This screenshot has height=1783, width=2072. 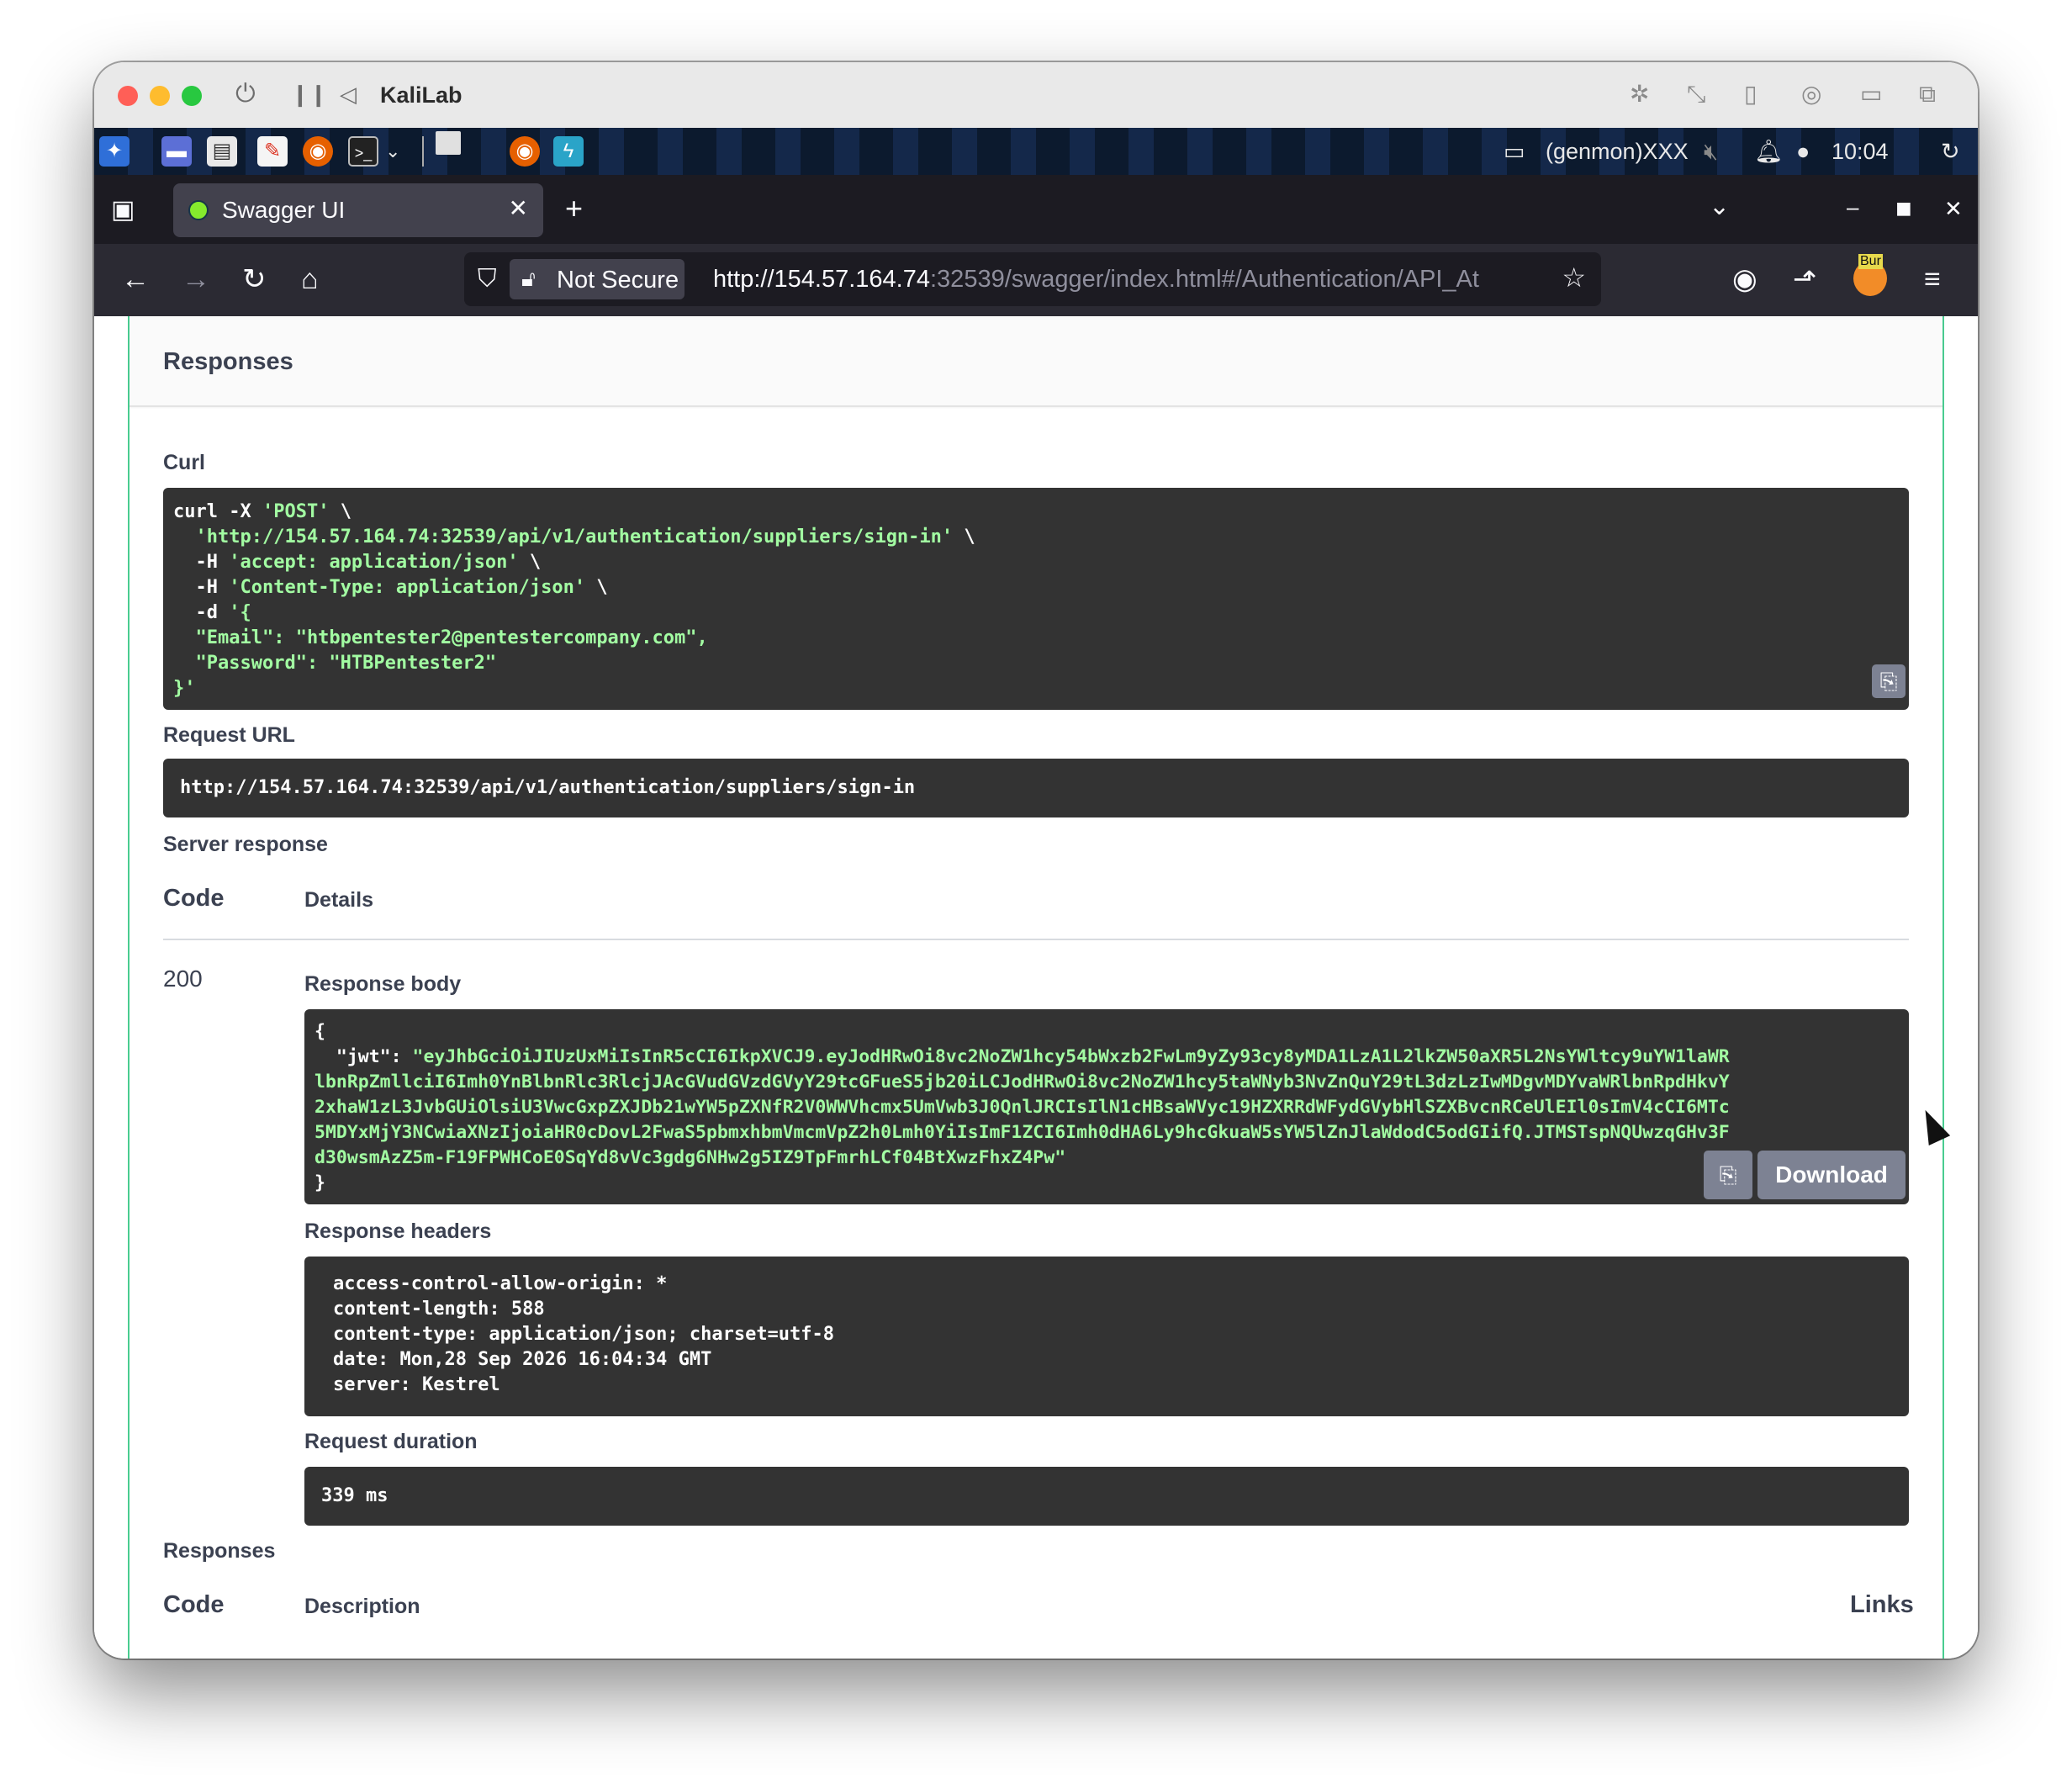 I want to click on close-window-button, so click(x=128, y=96).